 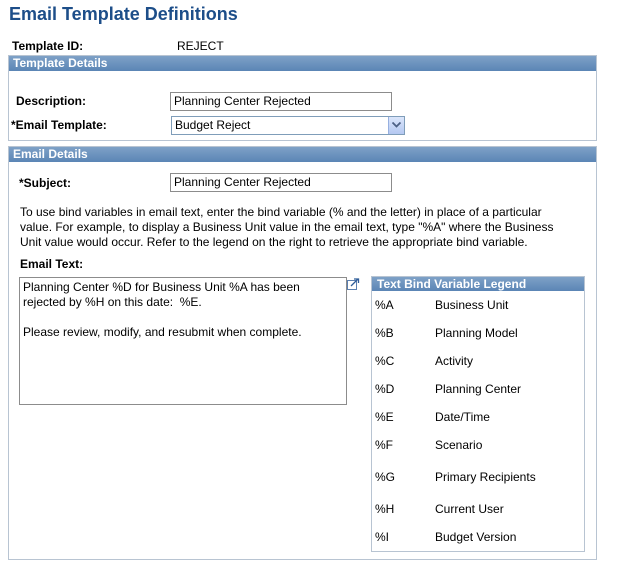 I want to click on template-details-header: Template Details, so click(x=302, y=63).